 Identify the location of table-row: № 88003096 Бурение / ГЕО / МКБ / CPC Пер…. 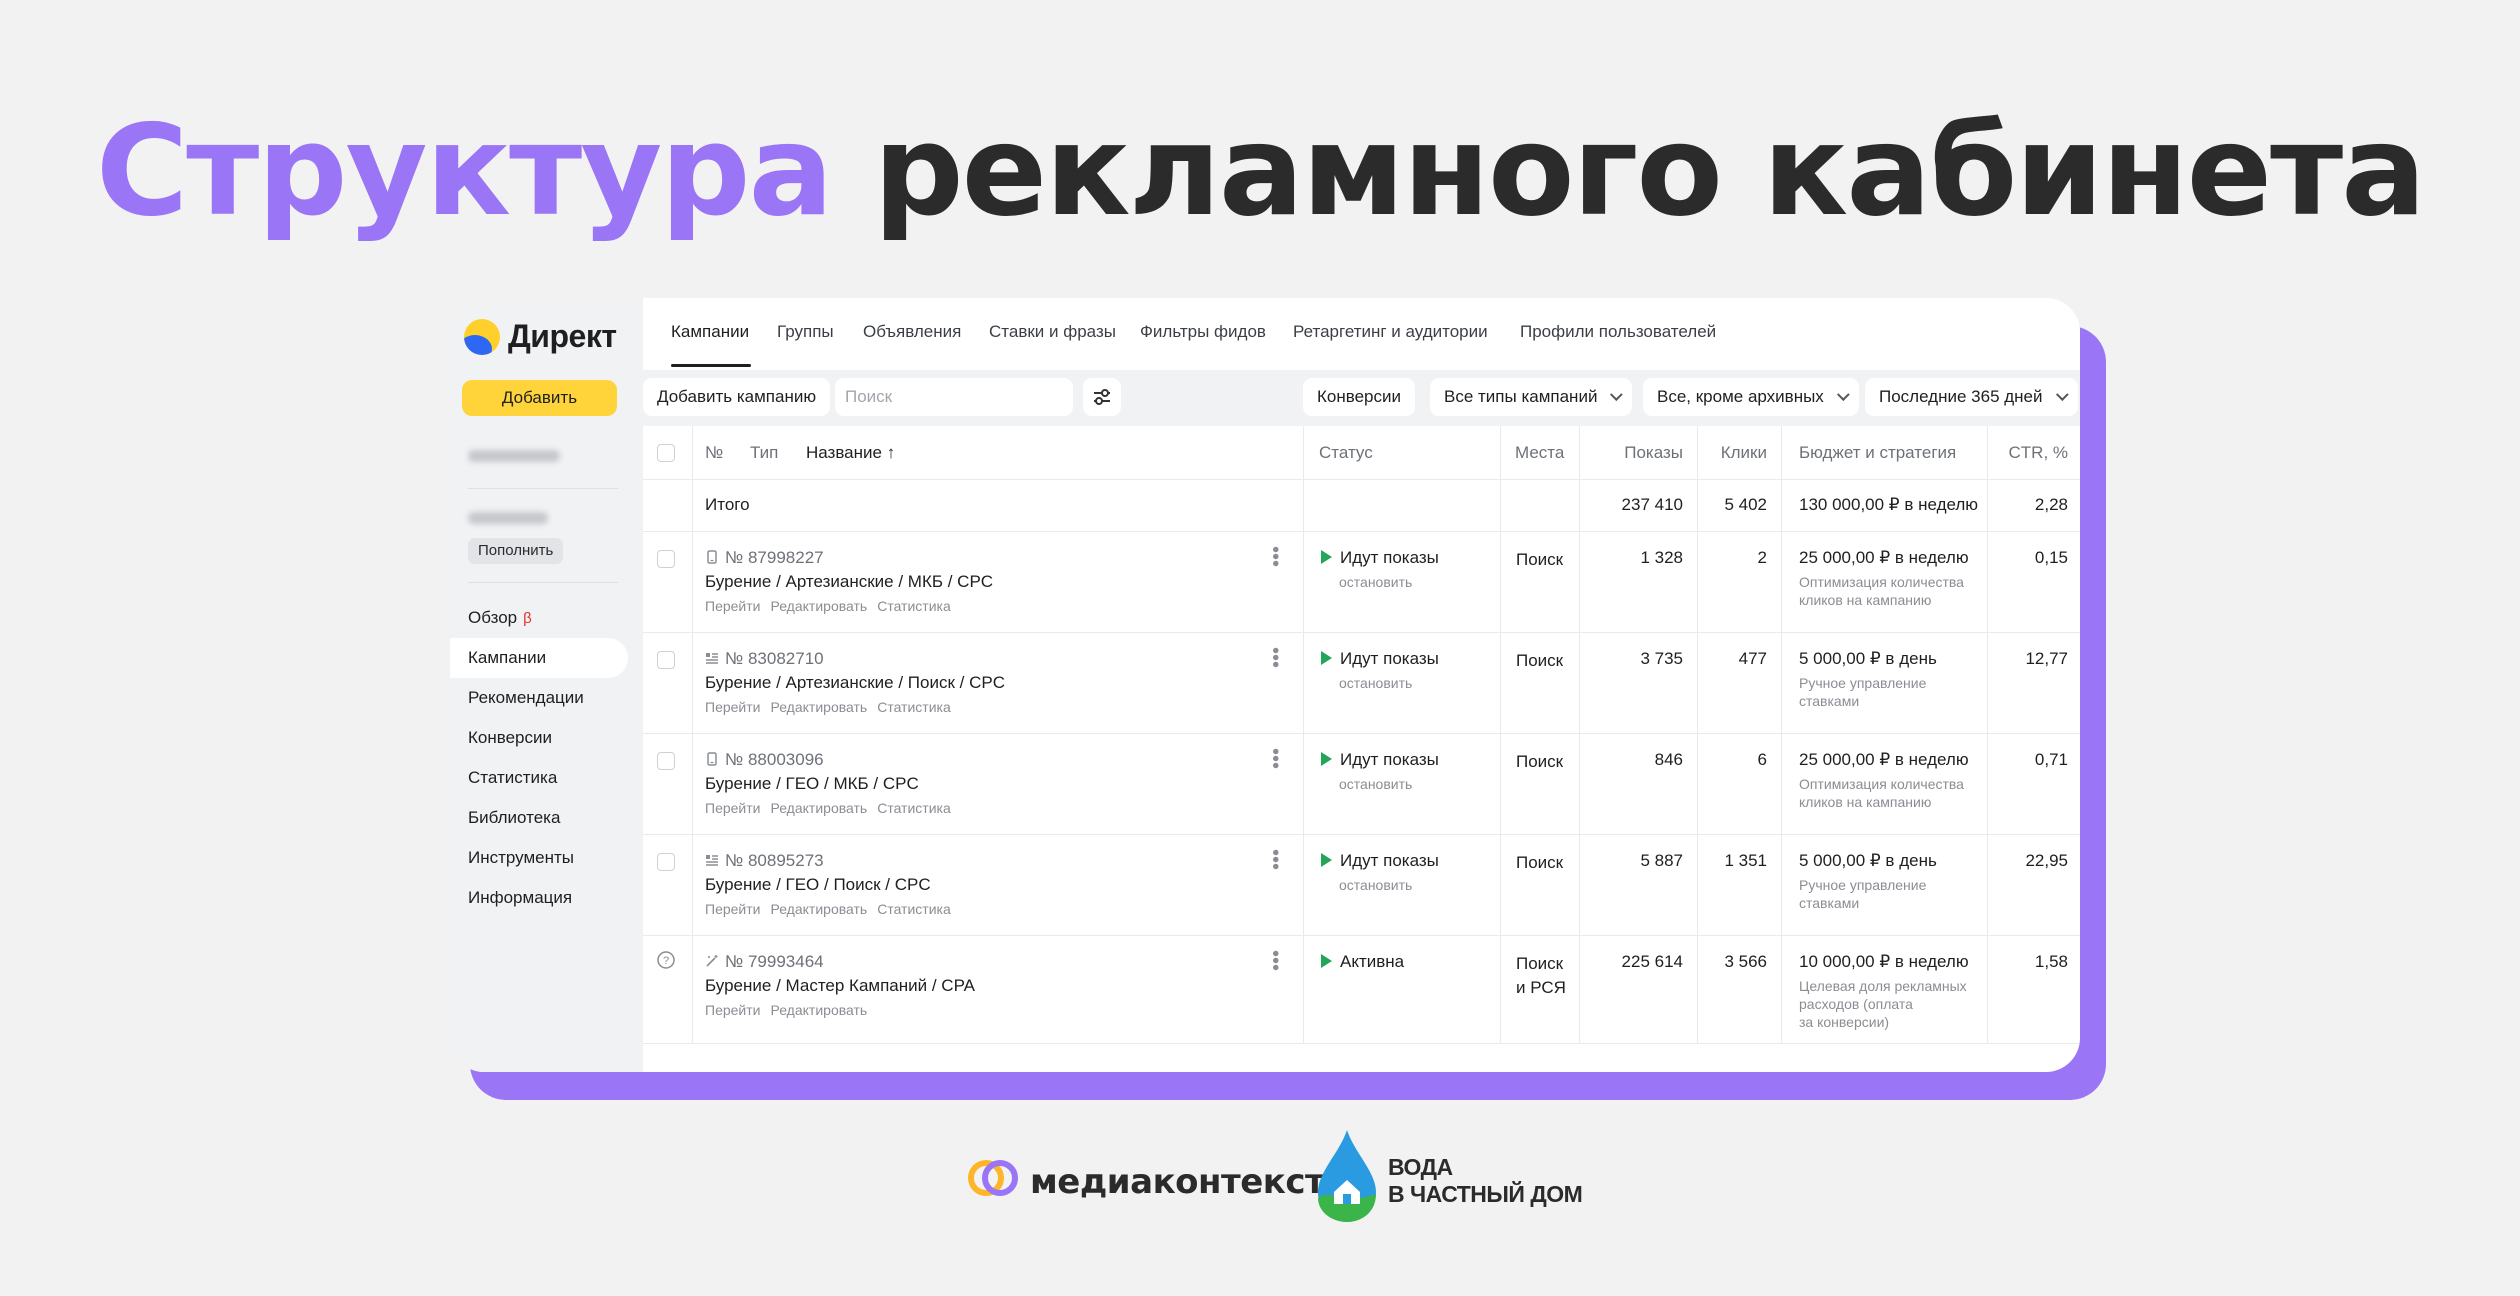
(1361, 784).